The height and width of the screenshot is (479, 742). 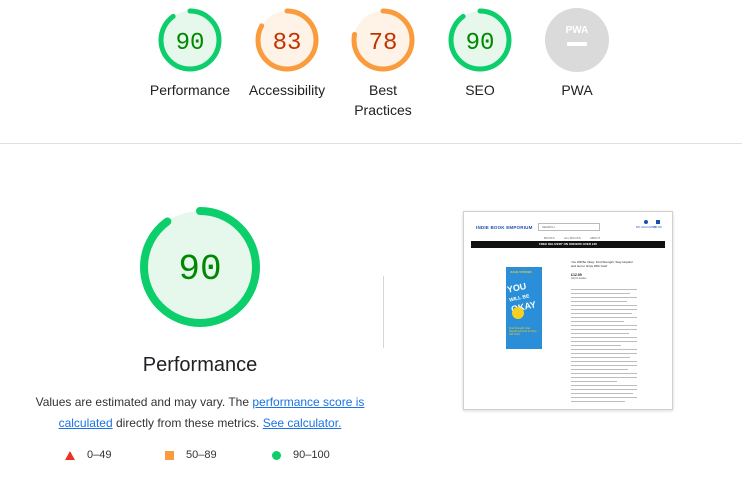 What do you see at coordinates (99, 455) in the screenshot?
I see `legend-fail-range: 0–49` at bounding box center [99, 455].